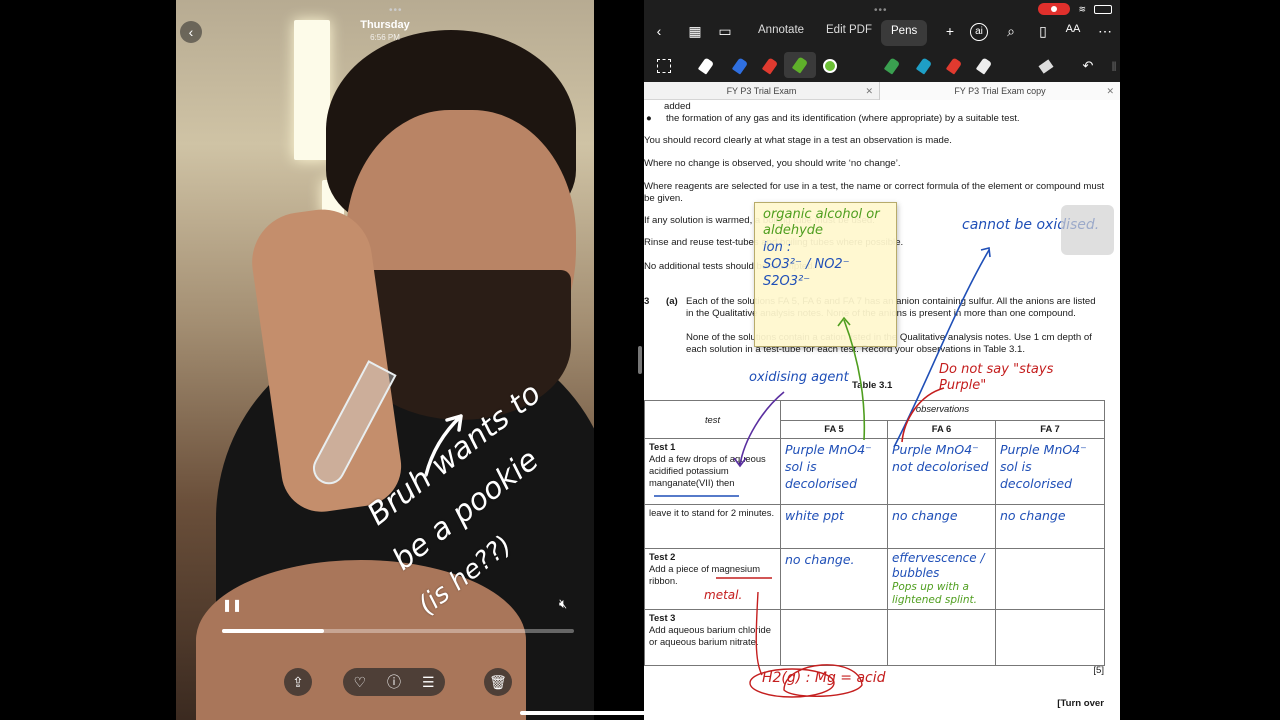 The width and height of the screenshot is (1280, 720). I want to click on grid-icon: ▦, so click(695, 31).